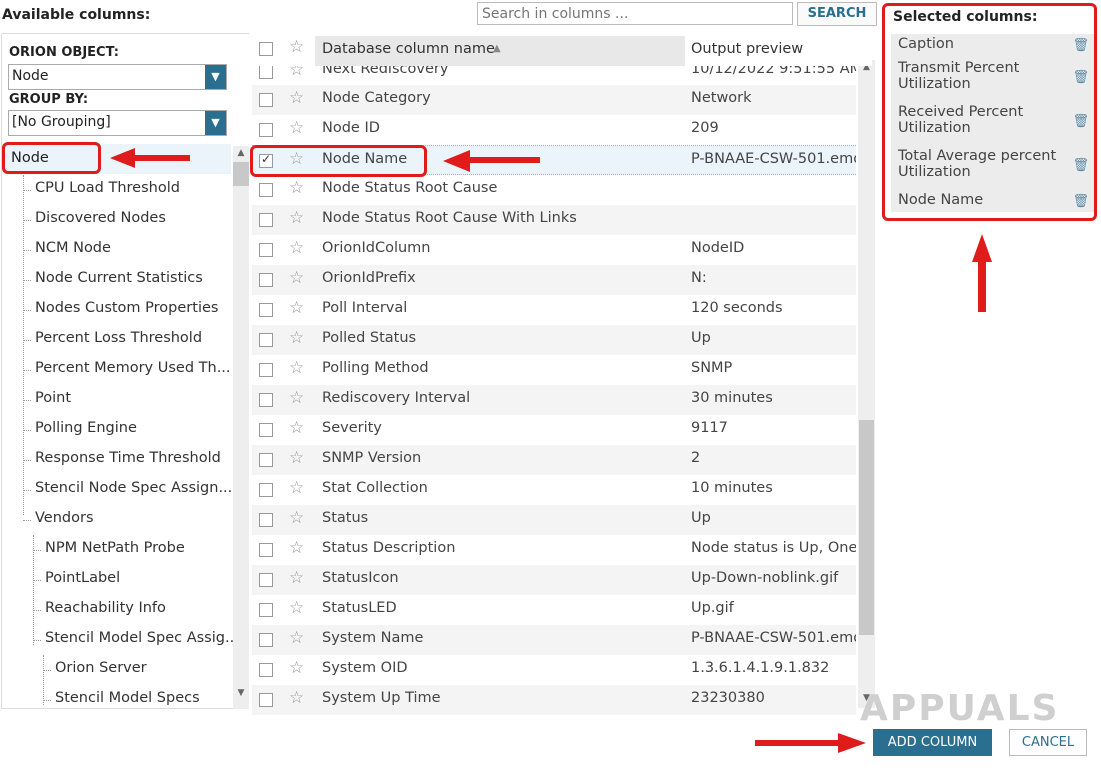 The height and width of the screenshot is (772, 1101). What do you see at coordinates (408, 49) in the screenshot?
I see `column-name-header-label: Database column name` at bounding box center [408, 49].